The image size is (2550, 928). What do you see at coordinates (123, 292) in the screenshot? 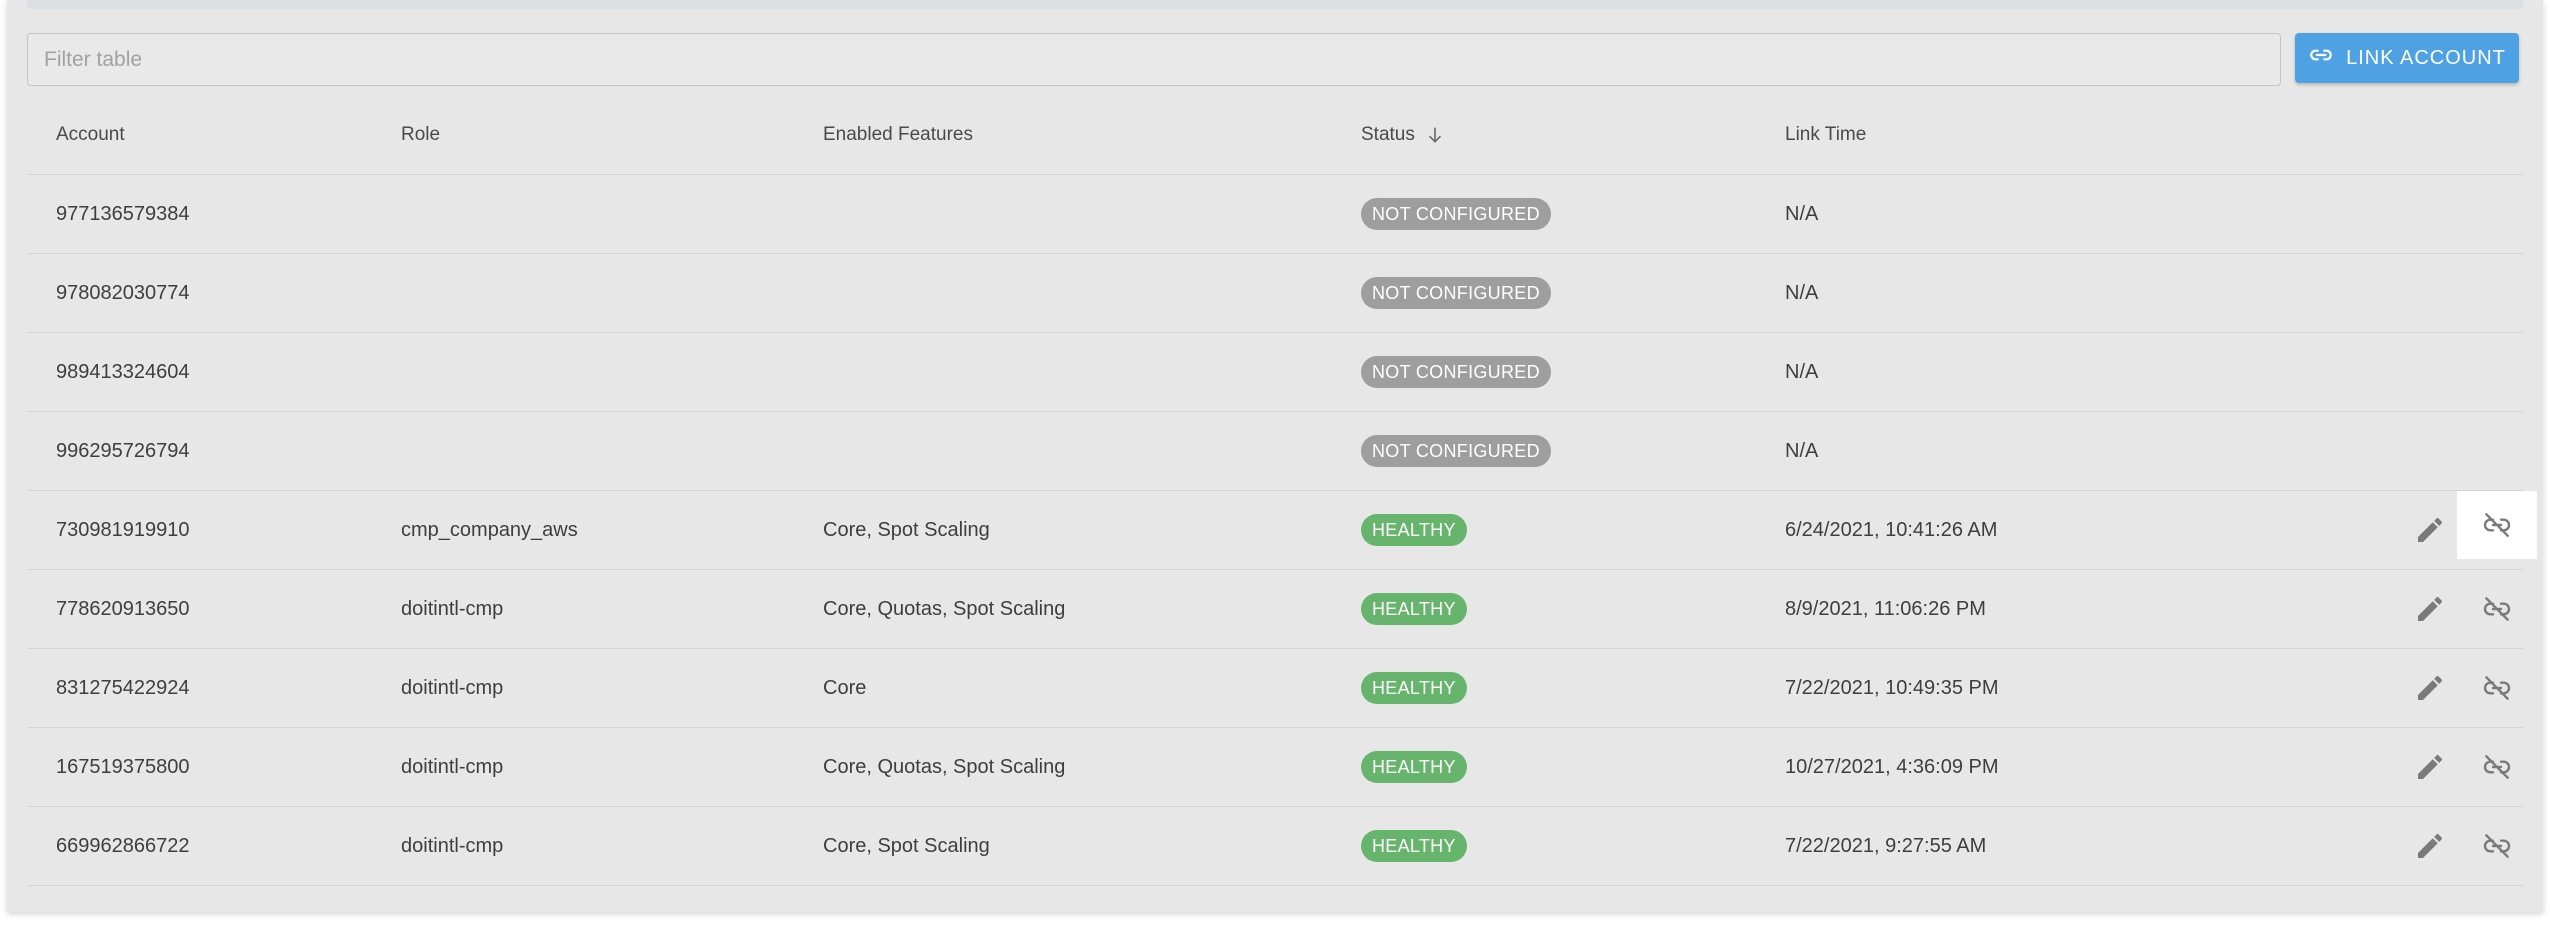
I see `account-cell: 978082030774` at bounding box center [123, 292].